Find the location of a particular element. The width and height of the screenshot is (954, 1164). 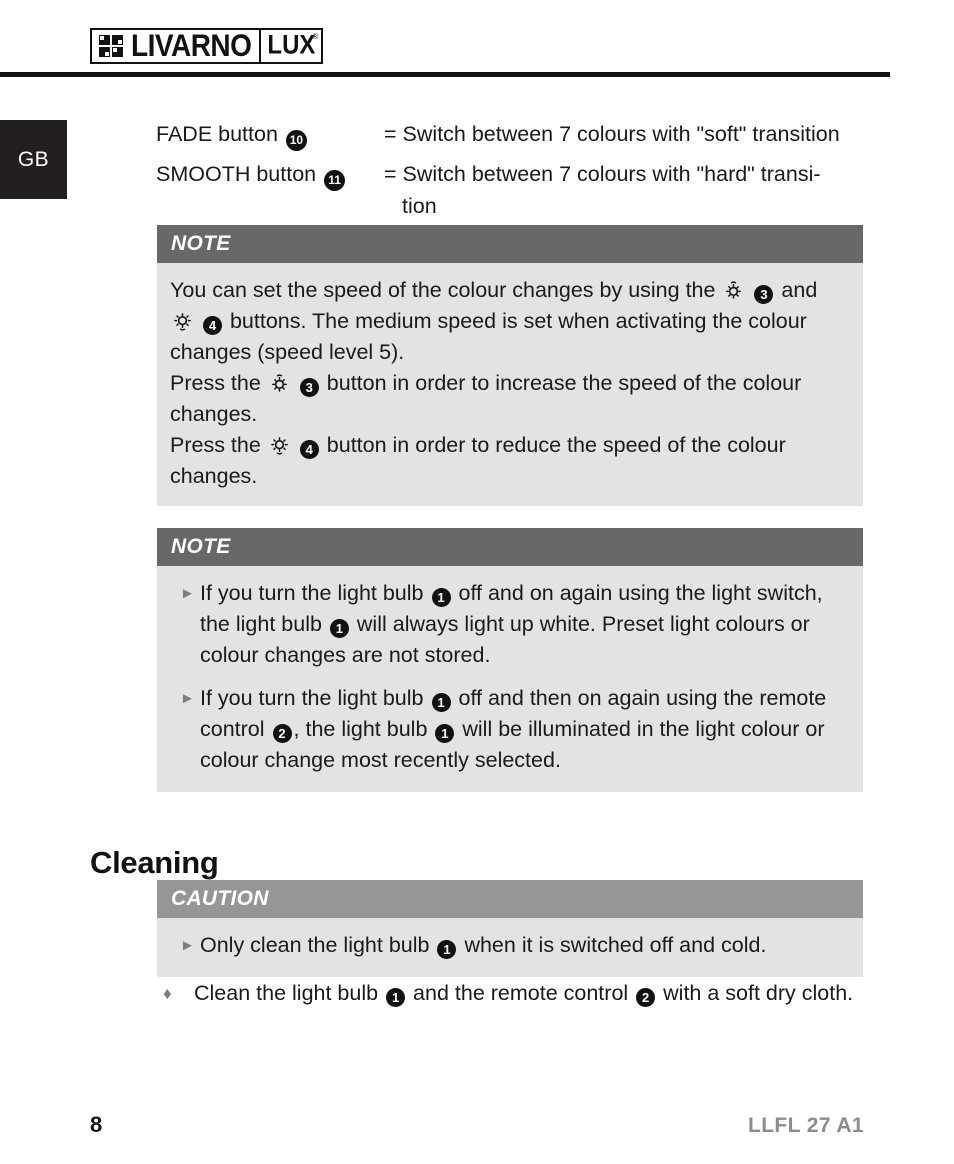

country-tab-gb: GB is located at coordinates (33, 159).